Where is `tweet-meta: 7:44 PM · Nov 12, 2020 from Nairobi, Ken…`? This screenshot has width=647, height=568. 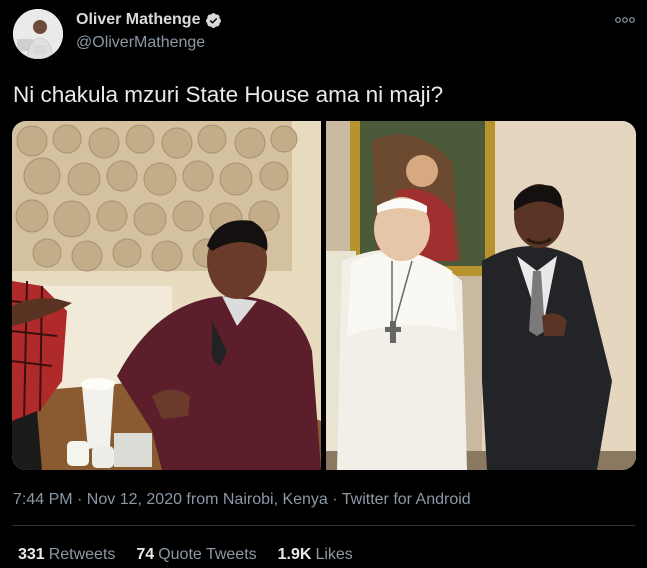
tweet-meta: 7:44 PM · Nov 12, 2020 from Nairobi, Ken… is located at coordinates (242, 499).